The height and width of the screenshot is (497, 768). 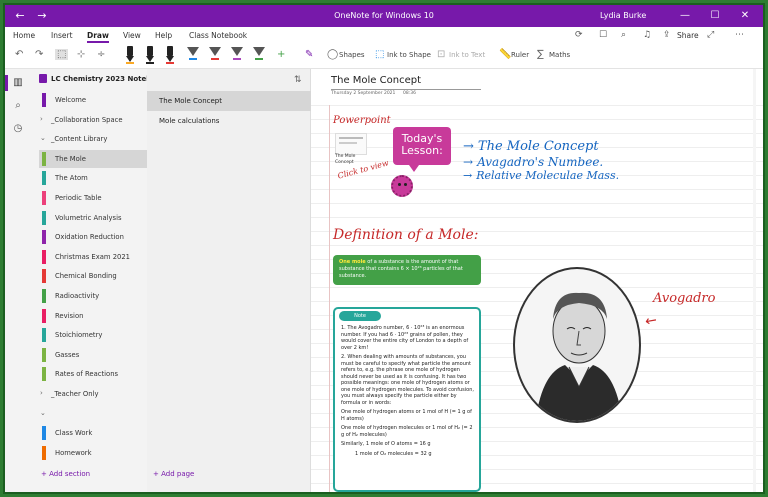 I want to click on expand-icon: ⤢, so click(x=710, y=35).